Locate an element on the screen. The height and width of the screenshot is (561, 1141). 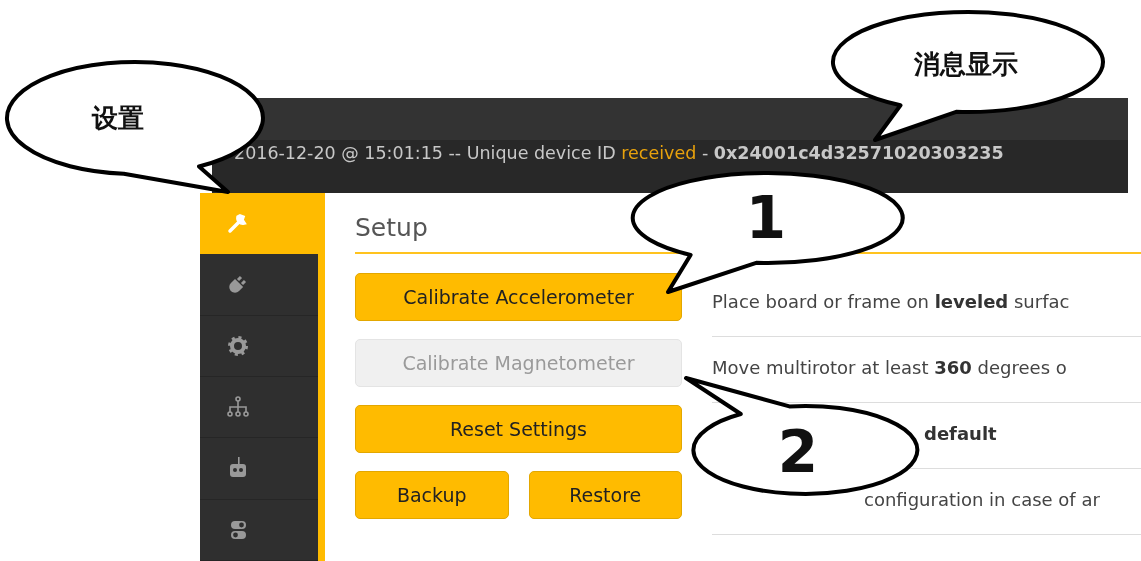
callout-label: 2 is located at coordinates (798, 452).